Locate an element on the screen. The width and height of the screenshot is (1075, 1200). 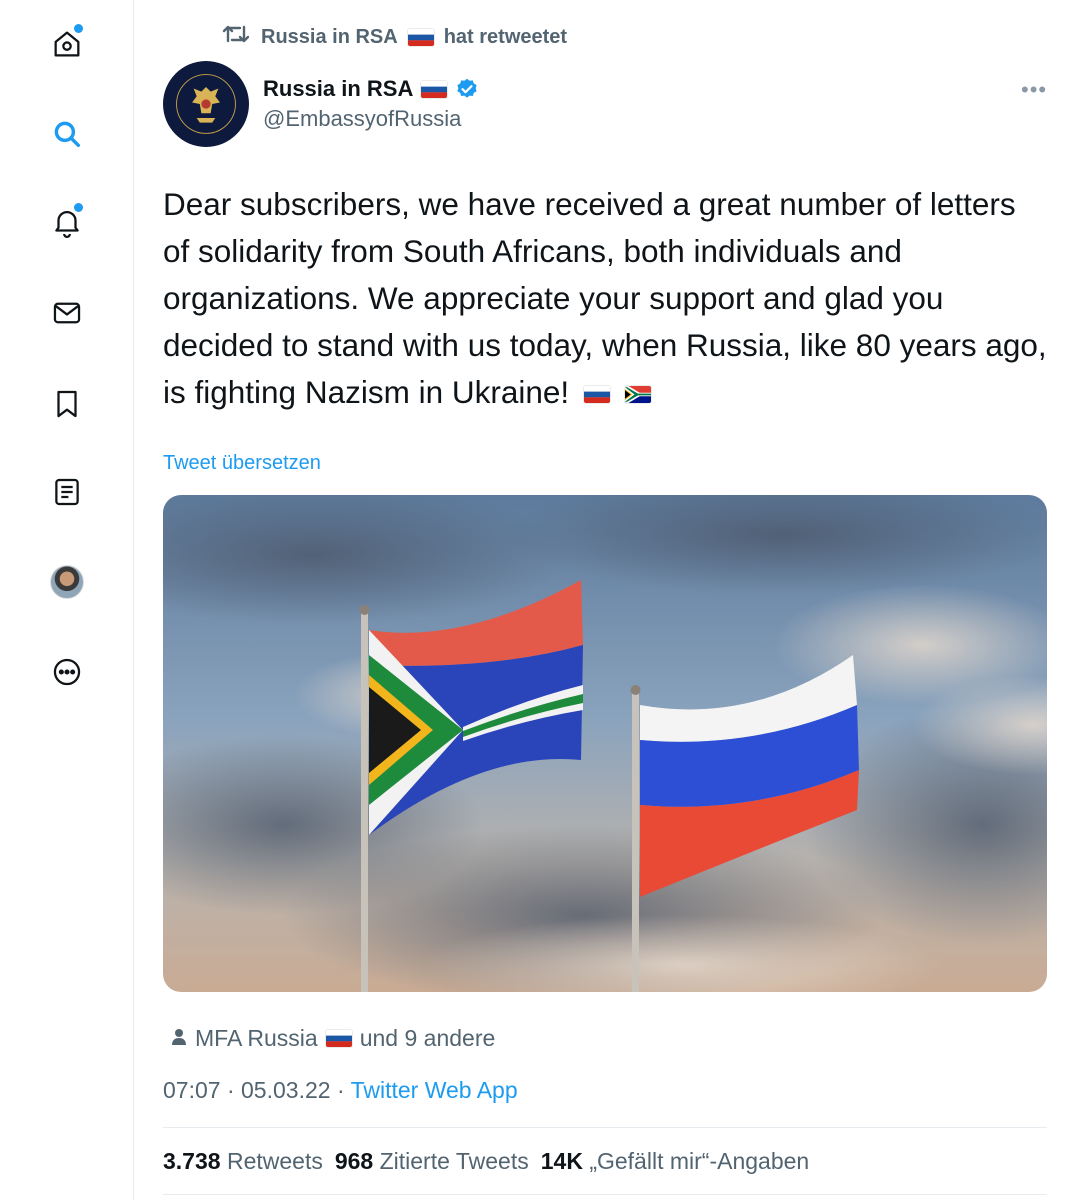
verified-badge-icon is located at coordinates (467, 89).